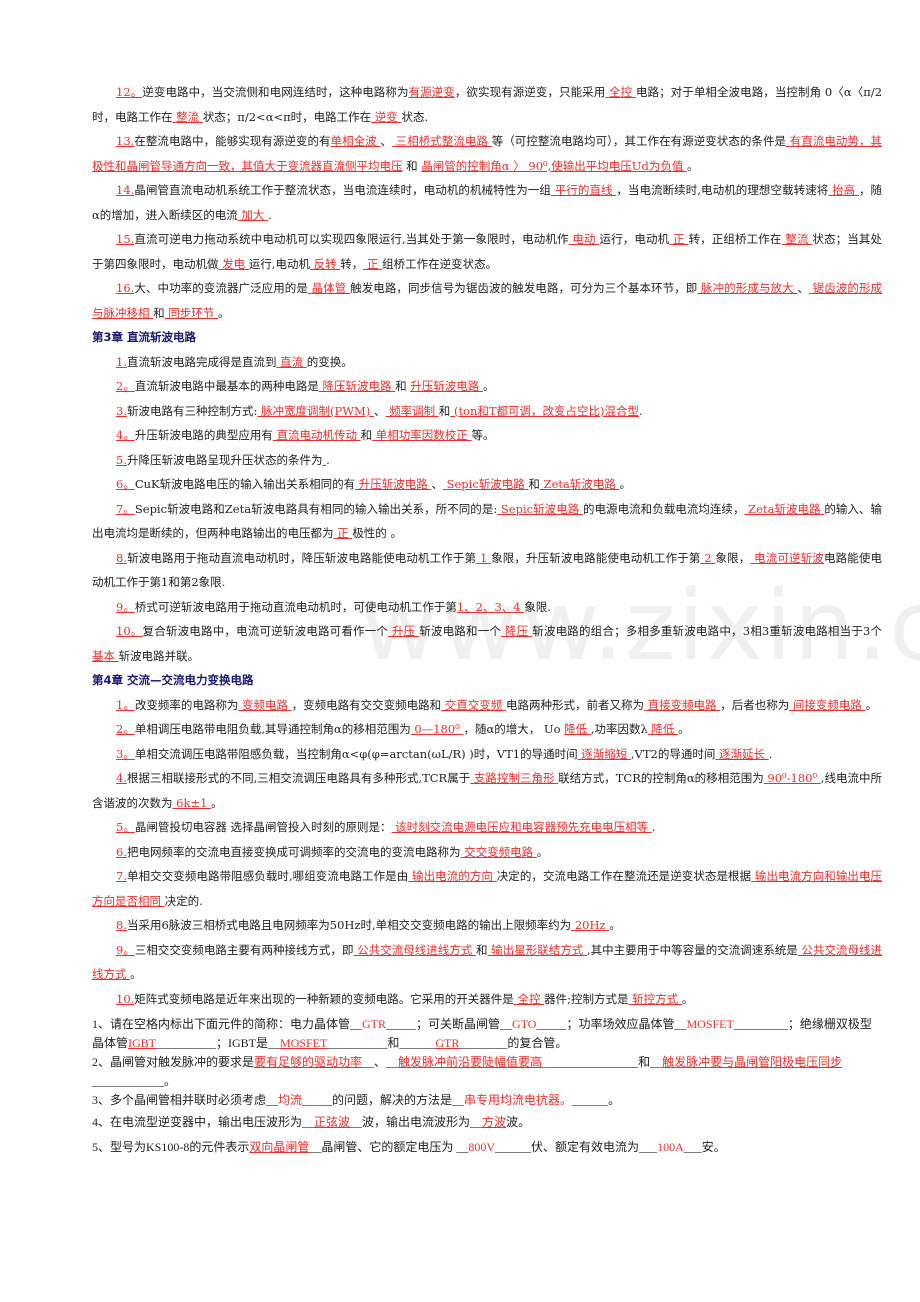  What do you see at coordinates (470, 1062) in the screenshot?
I see `answer-blank: 触发脉冲前沿要陡幅值要高` at bounding box center [470, 1062].